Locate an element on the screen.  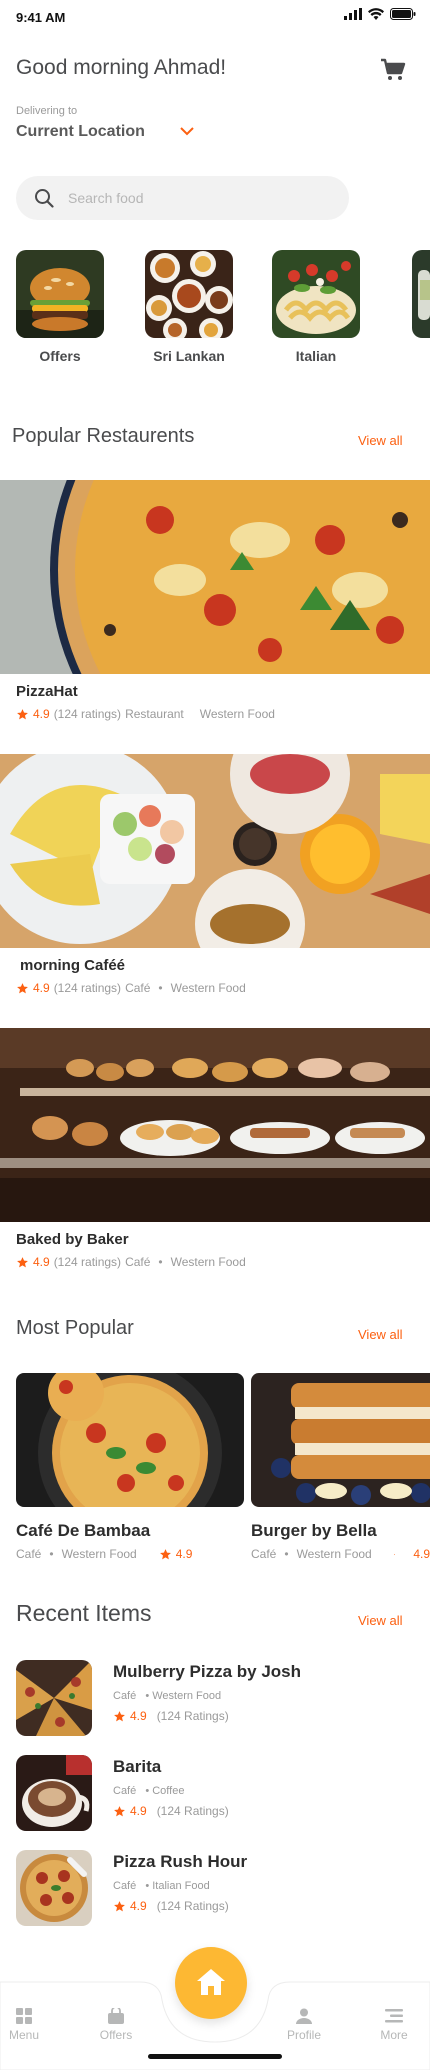
category-offers: Offers is located at coordinates (60, 307).